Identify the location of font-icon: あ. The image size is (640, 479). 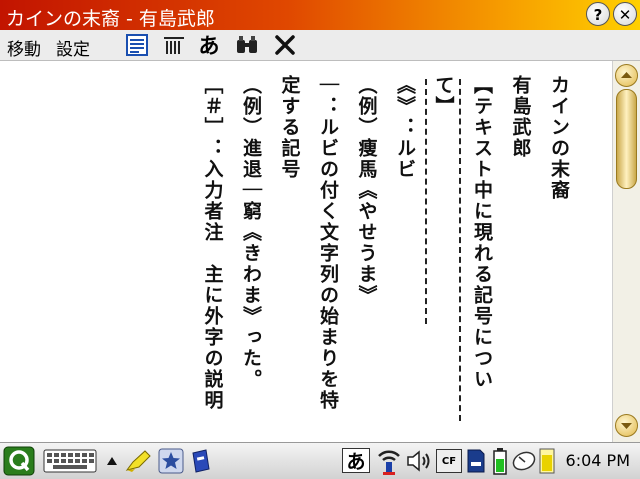
(209, 45).